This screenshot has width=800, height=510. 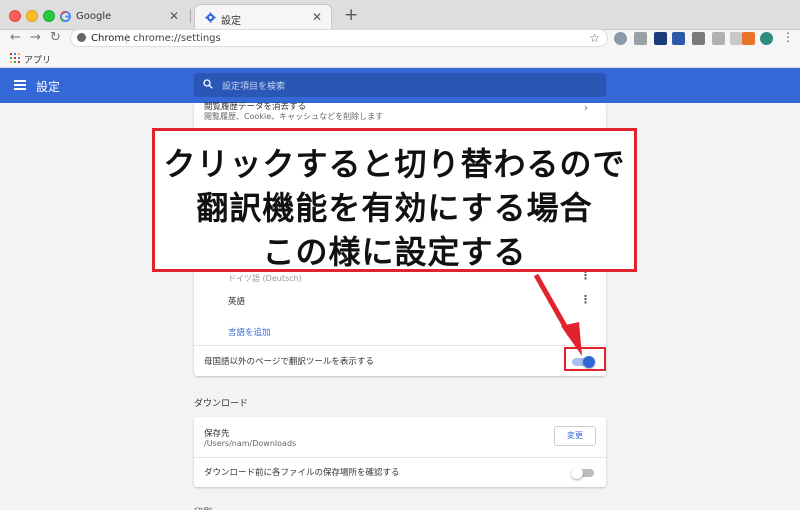 I want to click on settings-search-input: 設定項目を検索, so click(x=400, y=85).